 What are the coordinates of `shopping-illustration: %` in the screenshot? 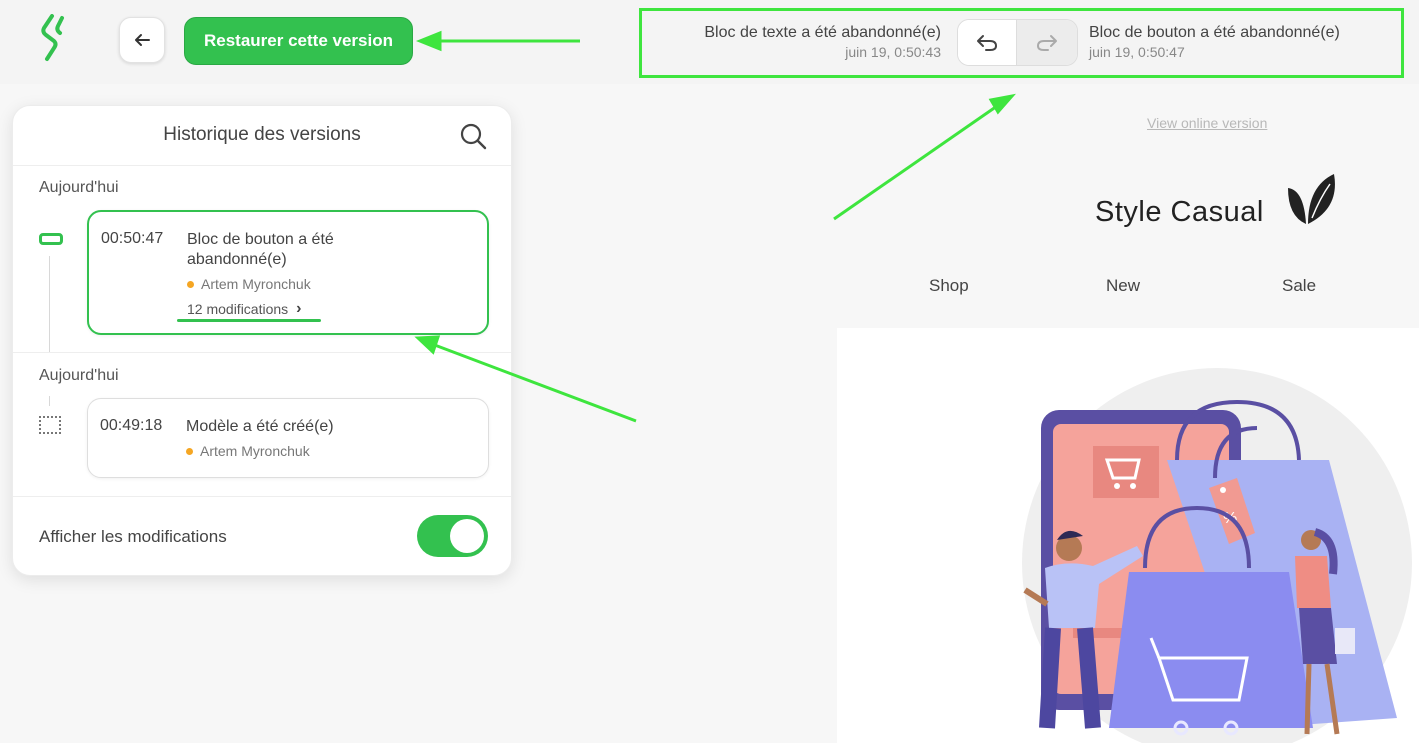 It's located at (1217, 555).